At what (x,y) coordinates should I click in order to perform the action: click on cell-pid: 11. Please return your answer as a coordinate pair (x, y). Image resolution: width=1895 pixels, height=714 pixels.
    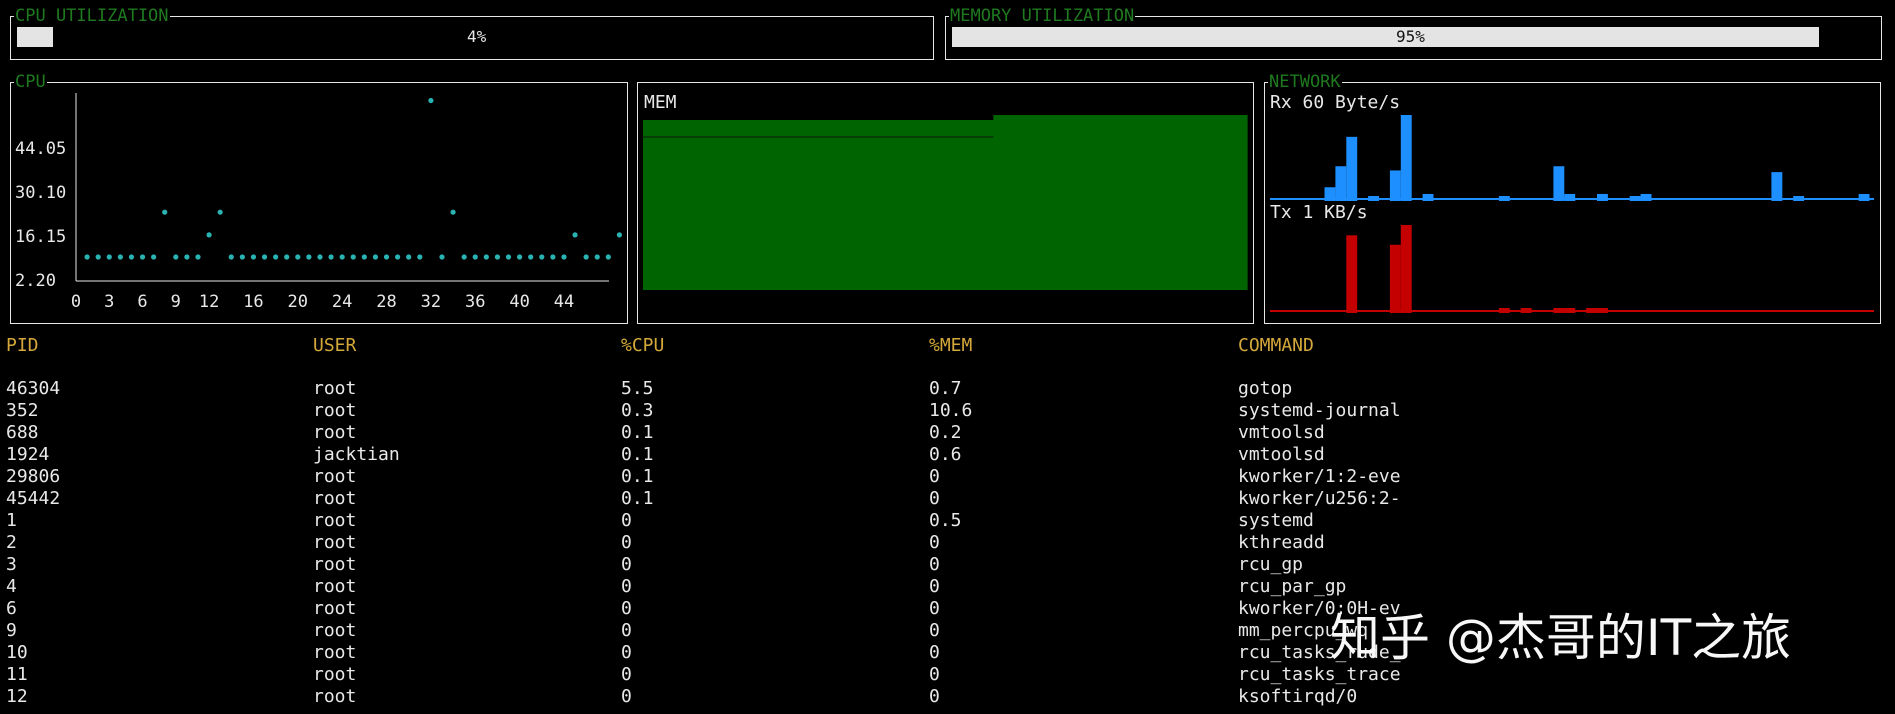
    Looking at the image, I should click on (17, 674).